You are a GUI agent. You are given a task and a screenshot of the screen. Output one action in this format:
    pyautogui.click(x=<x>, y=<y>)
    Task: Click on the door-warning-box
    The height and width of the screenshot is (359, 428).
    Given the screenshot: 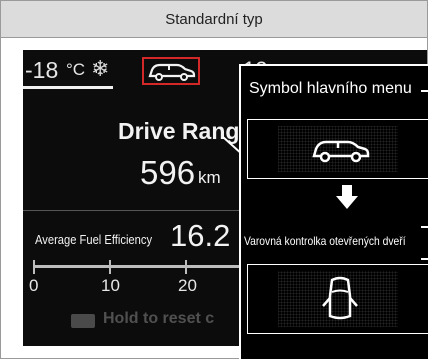 What is the action you would take?
    pyautogui.click(x=337, y=299)
    